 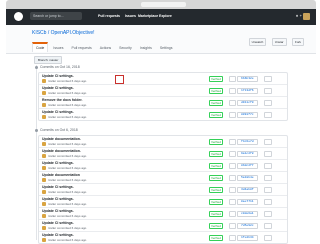 I want to click on avatar, so click(x=306, y=16).